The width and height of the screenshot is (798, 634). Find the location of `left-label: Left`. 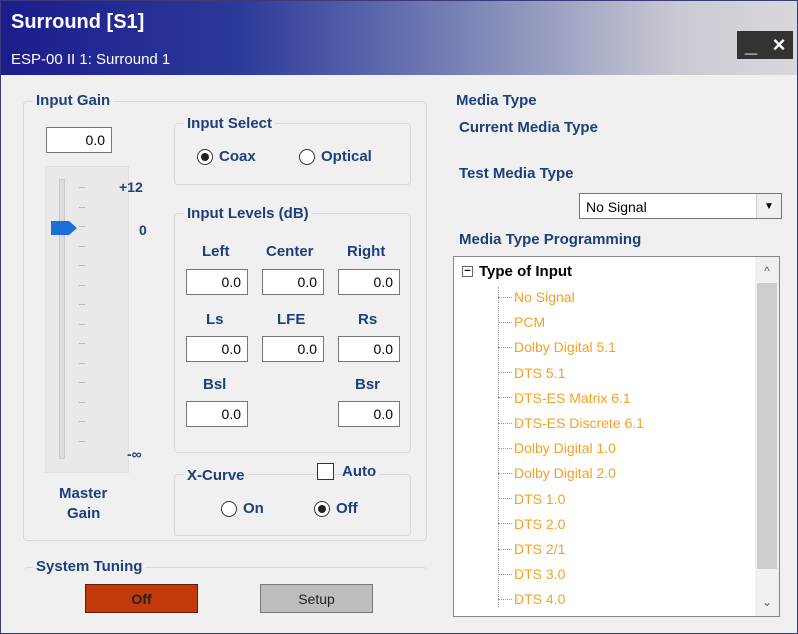

left-label: Left is located at coordinates (216, 251).